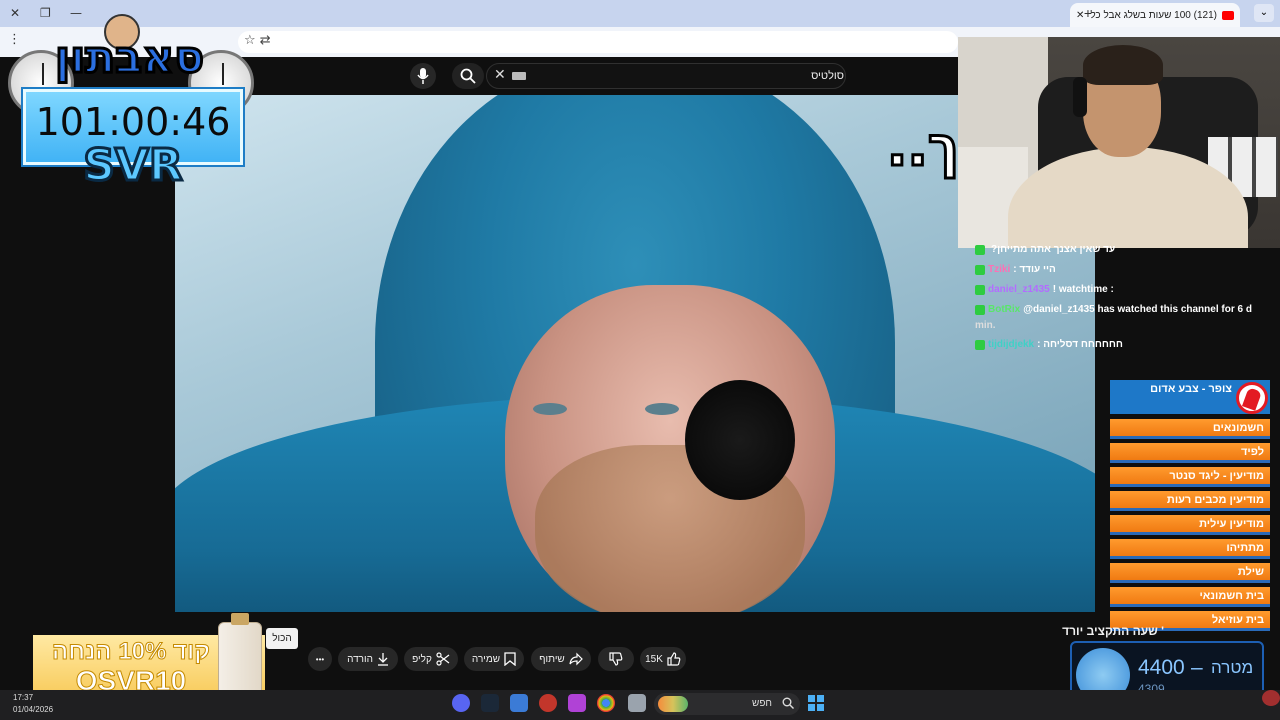 The width and height of the screenshot is (1280, 720). What do you see at coordinates (1080, 344) in the screenshot?
I see `chat-text: : חחחחחח דסליחה` at bounding box center [1080, 344].